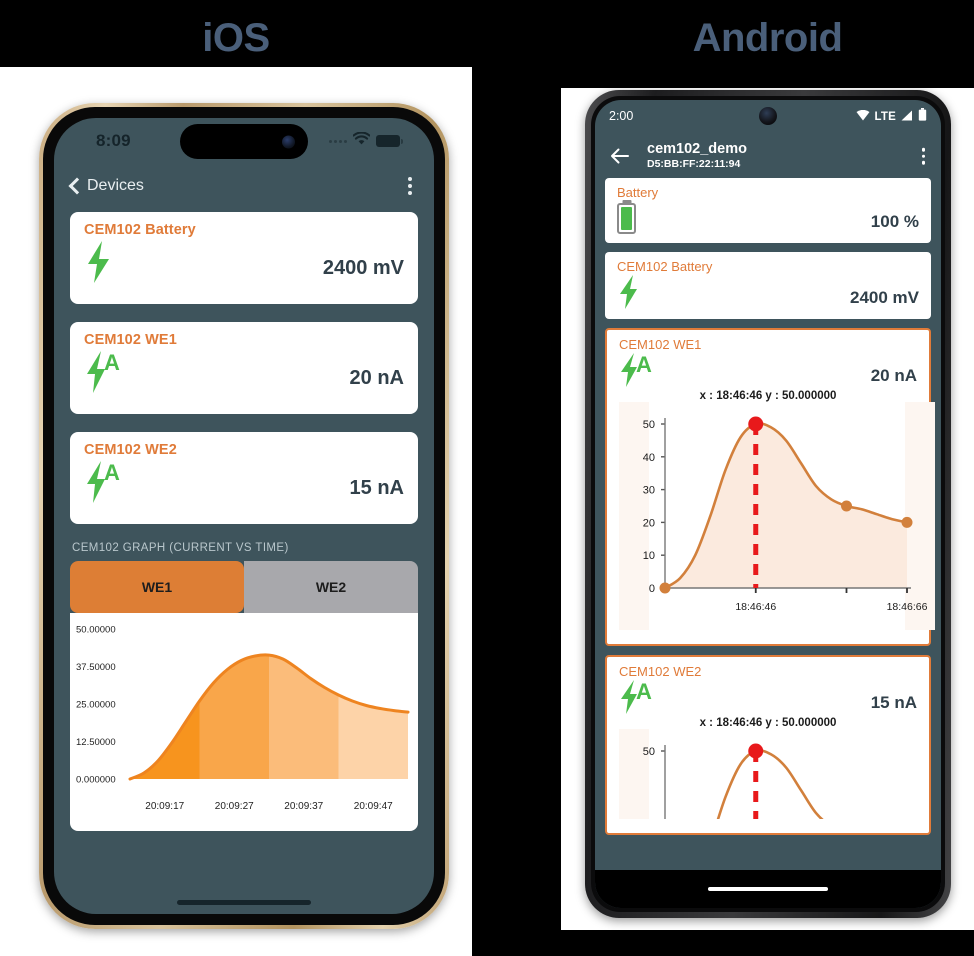 This screenshot has width=974, height=956. I want to click on svg-text: 20:09:27, so click(234, 806).